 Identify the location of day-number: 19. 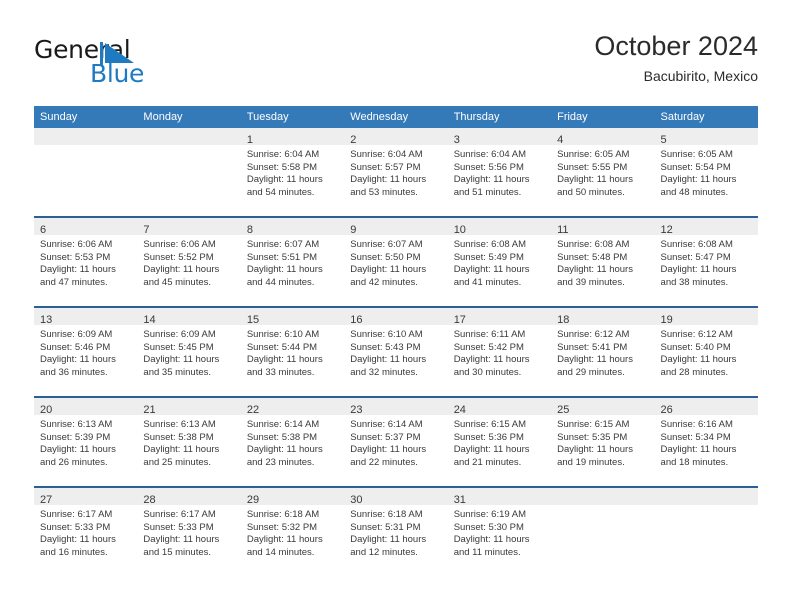
(666, 320).